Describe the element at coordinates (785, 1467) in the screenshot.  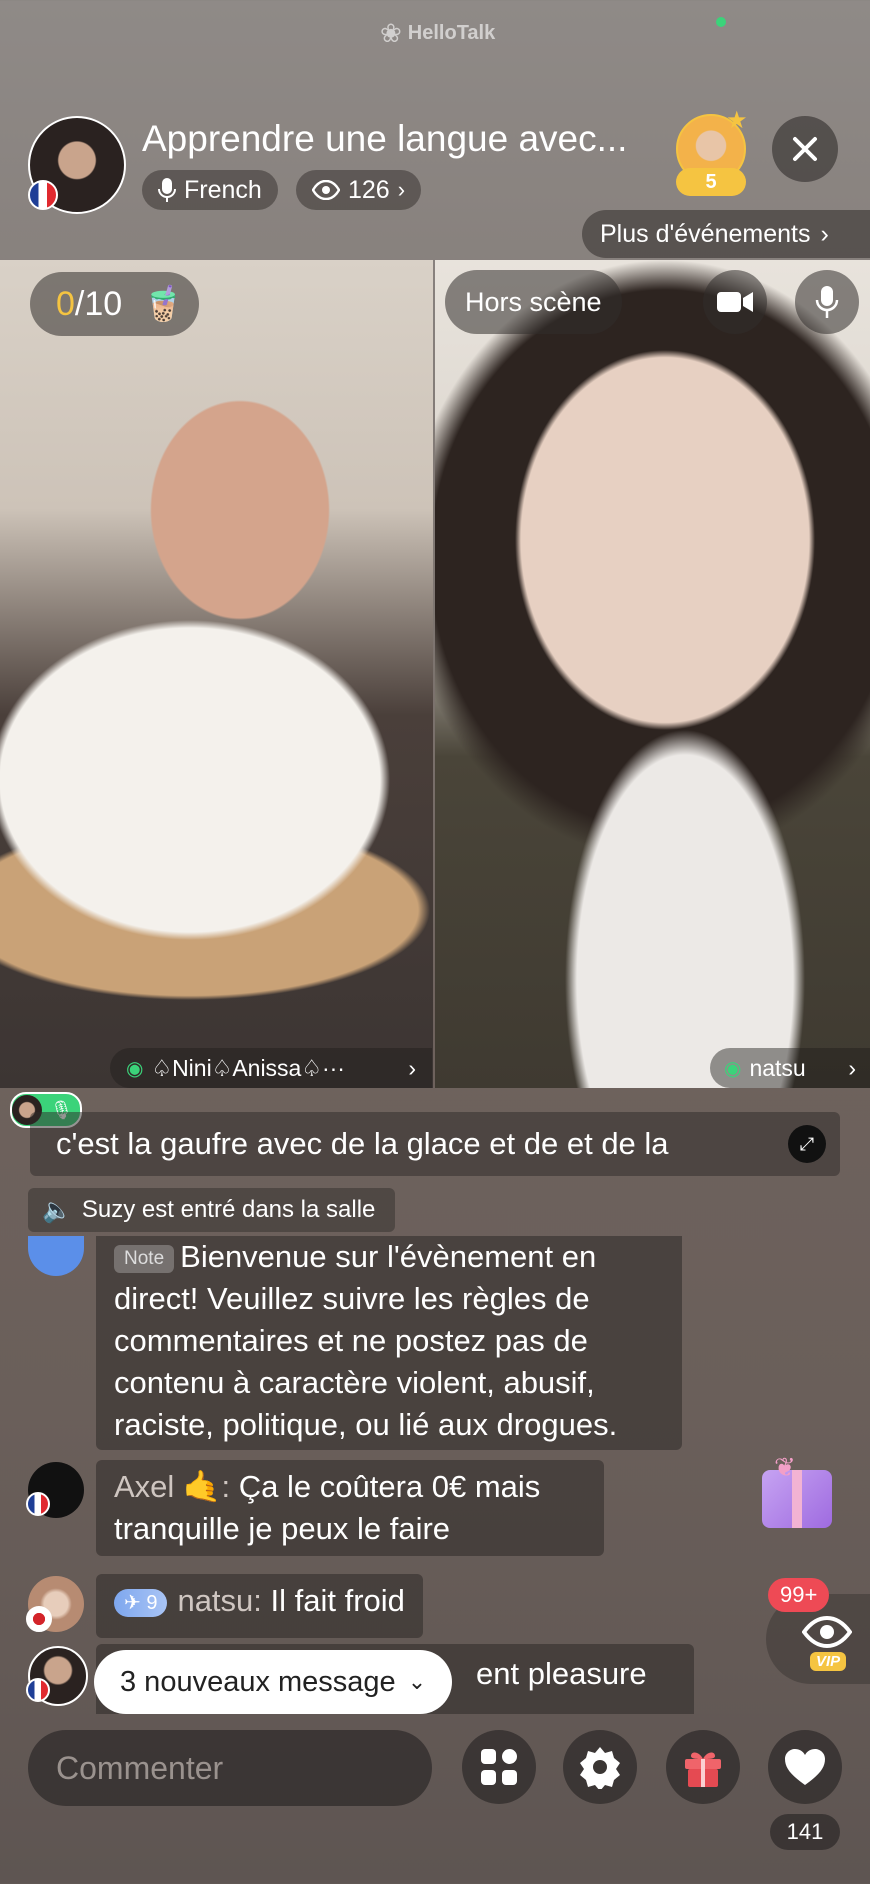
I see `gift-bow: ❦` at that location.